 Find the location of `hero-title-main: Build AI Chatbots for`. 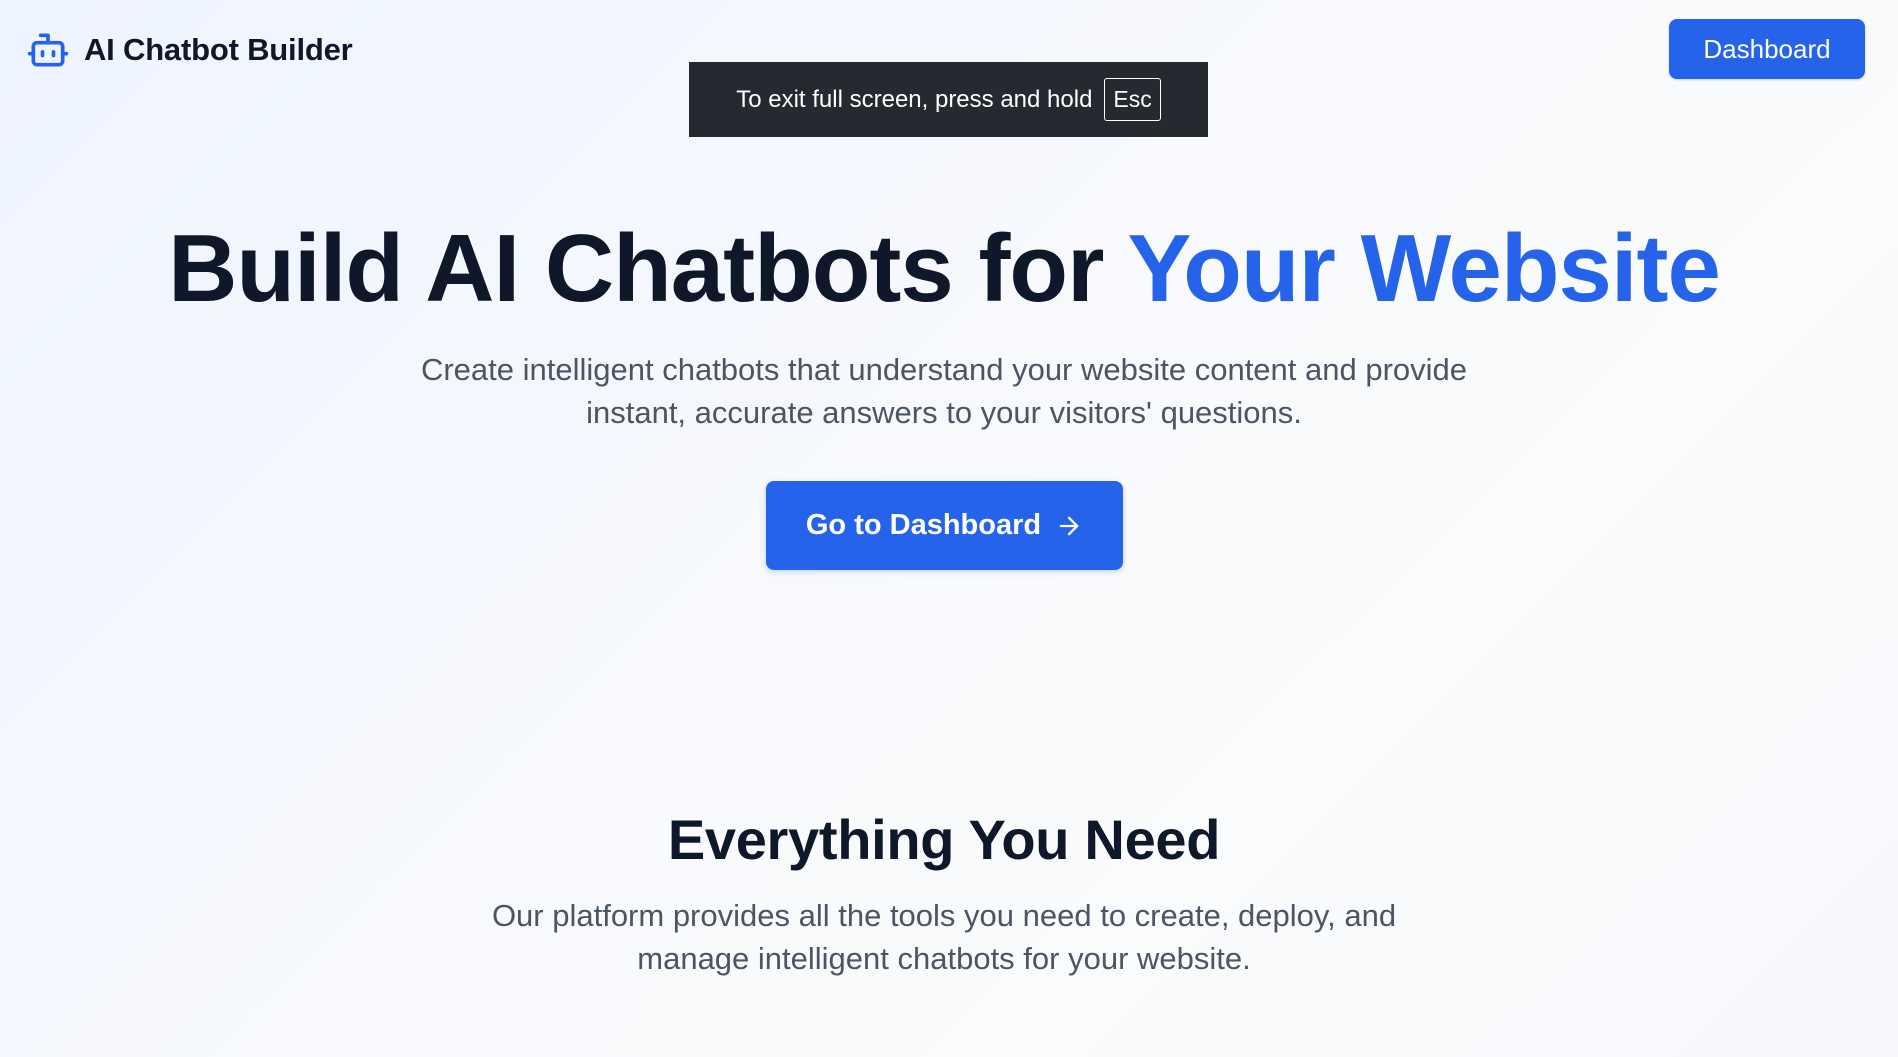

hero-title-main: Build AI Chatbots for is located at coordinates (648, 268).